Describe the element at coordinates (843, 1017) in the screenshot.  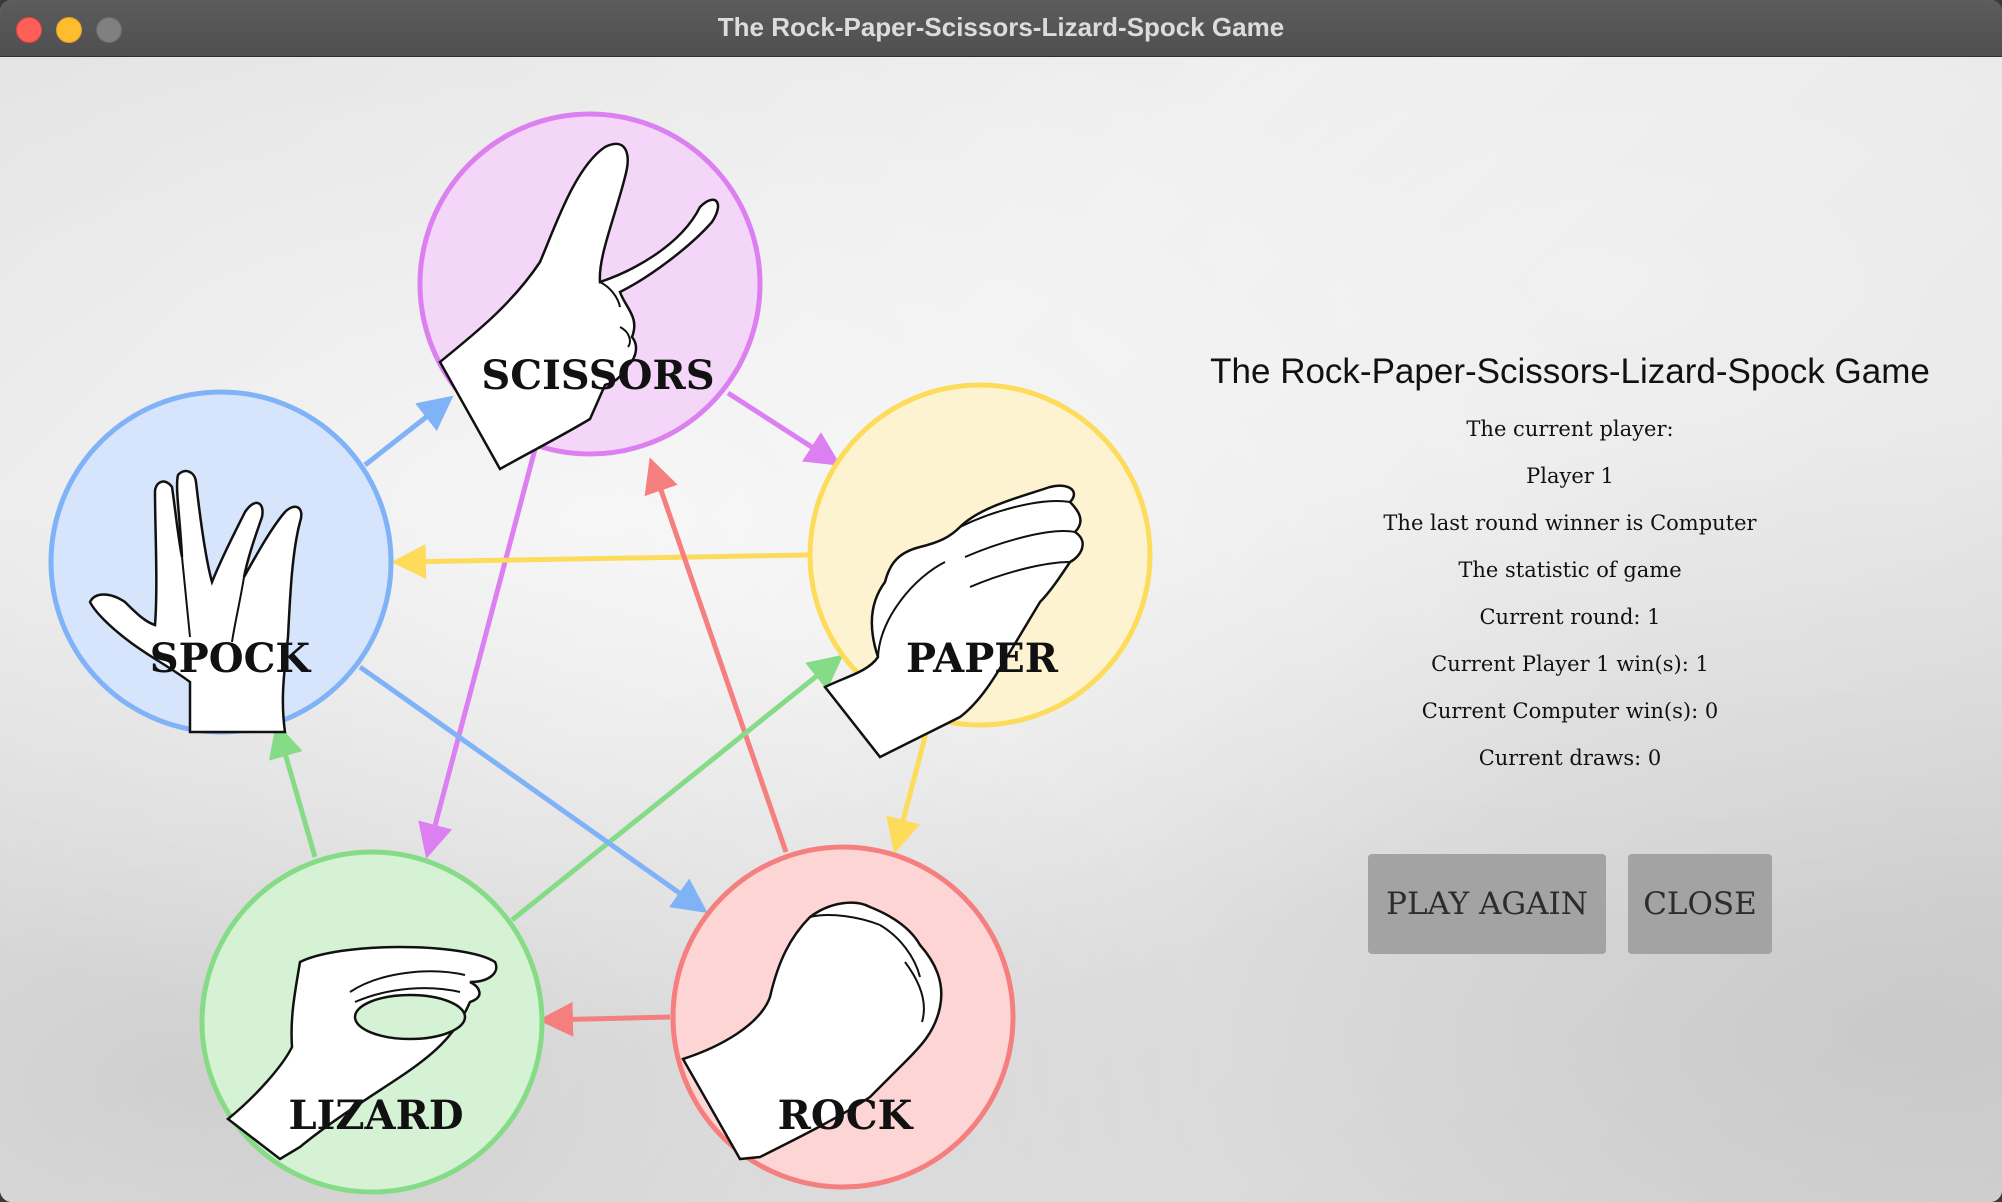
I see `rock-option: ROCK` at that location.